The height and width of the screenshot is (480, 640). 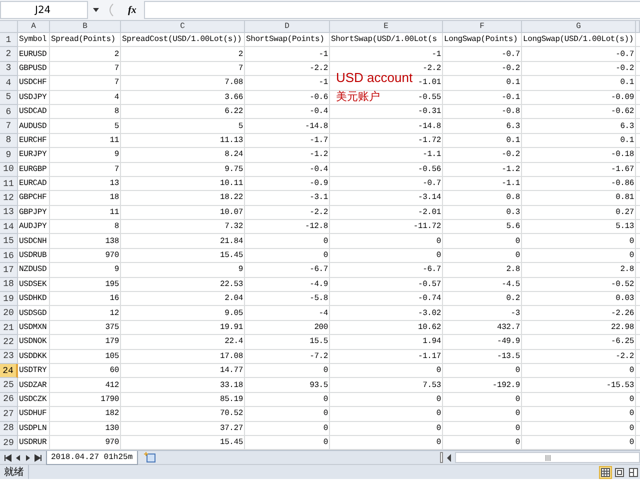 What do you see at coordinates (482, 112) in the screenshot?
I see `table-cell: -0.8` at bounding box center [482, 112].